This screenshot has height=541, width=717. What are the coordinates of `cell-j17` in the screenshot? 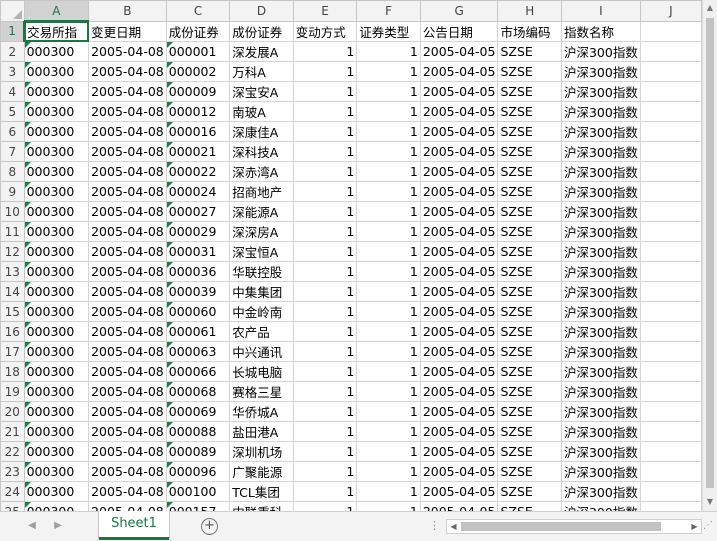 It's located at (670, 351).